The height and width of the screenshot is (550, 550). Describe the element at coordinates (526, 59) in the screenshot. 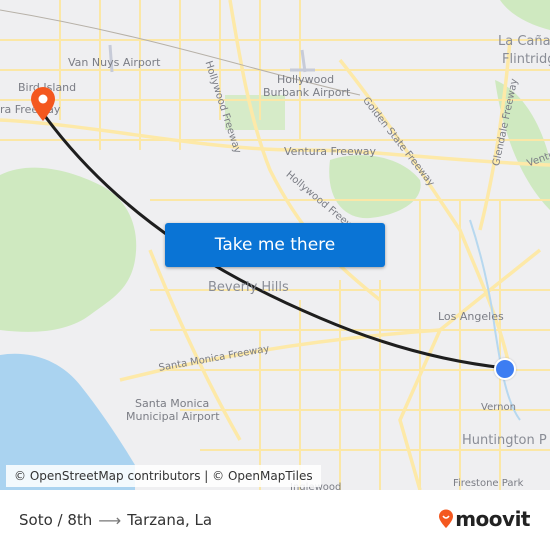

I see `map-label: Flintridge` at that location.